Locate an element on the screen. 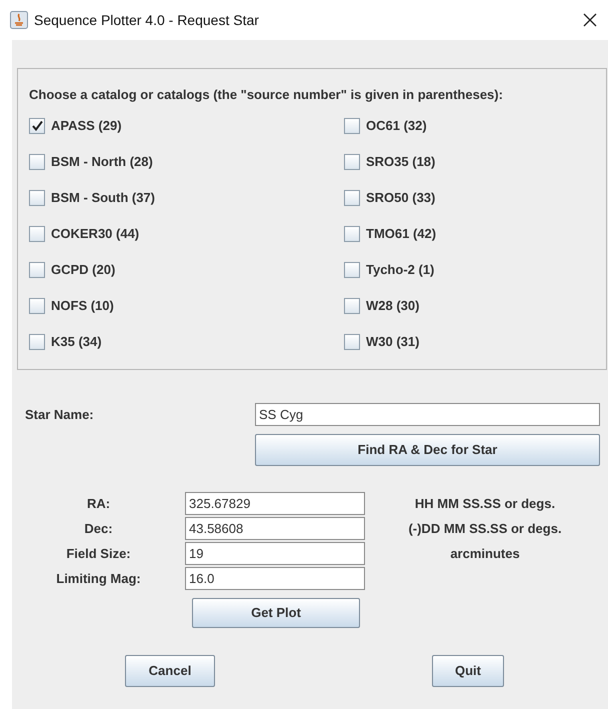 The image size is (608, 709). checkbox-label: SRO35 (18) is located at coordinates (401, 161).